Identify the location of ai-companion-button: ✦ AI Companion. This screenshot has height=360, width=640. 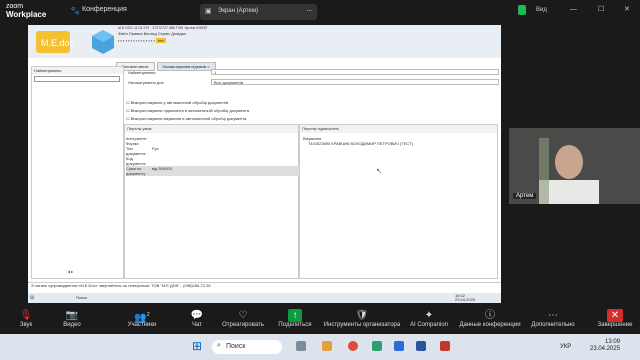
(429, 318).